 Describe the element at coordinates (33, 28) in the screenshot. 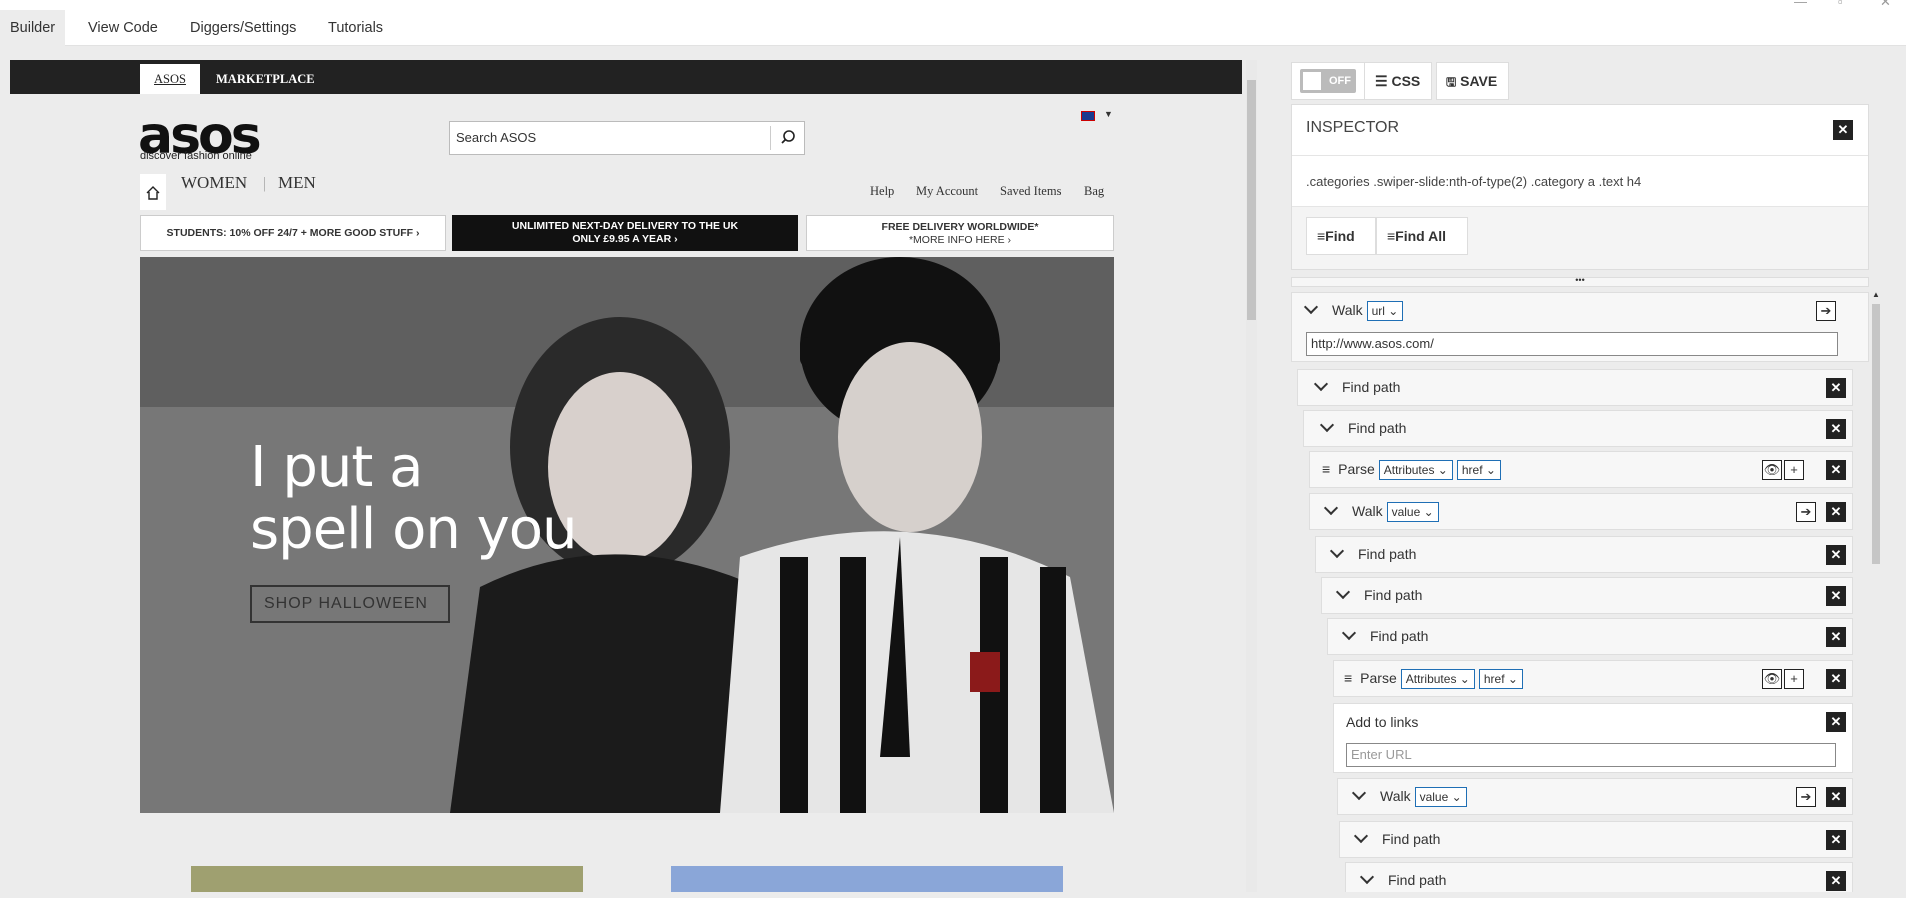

I see `tab-builder: Builder` at that location.